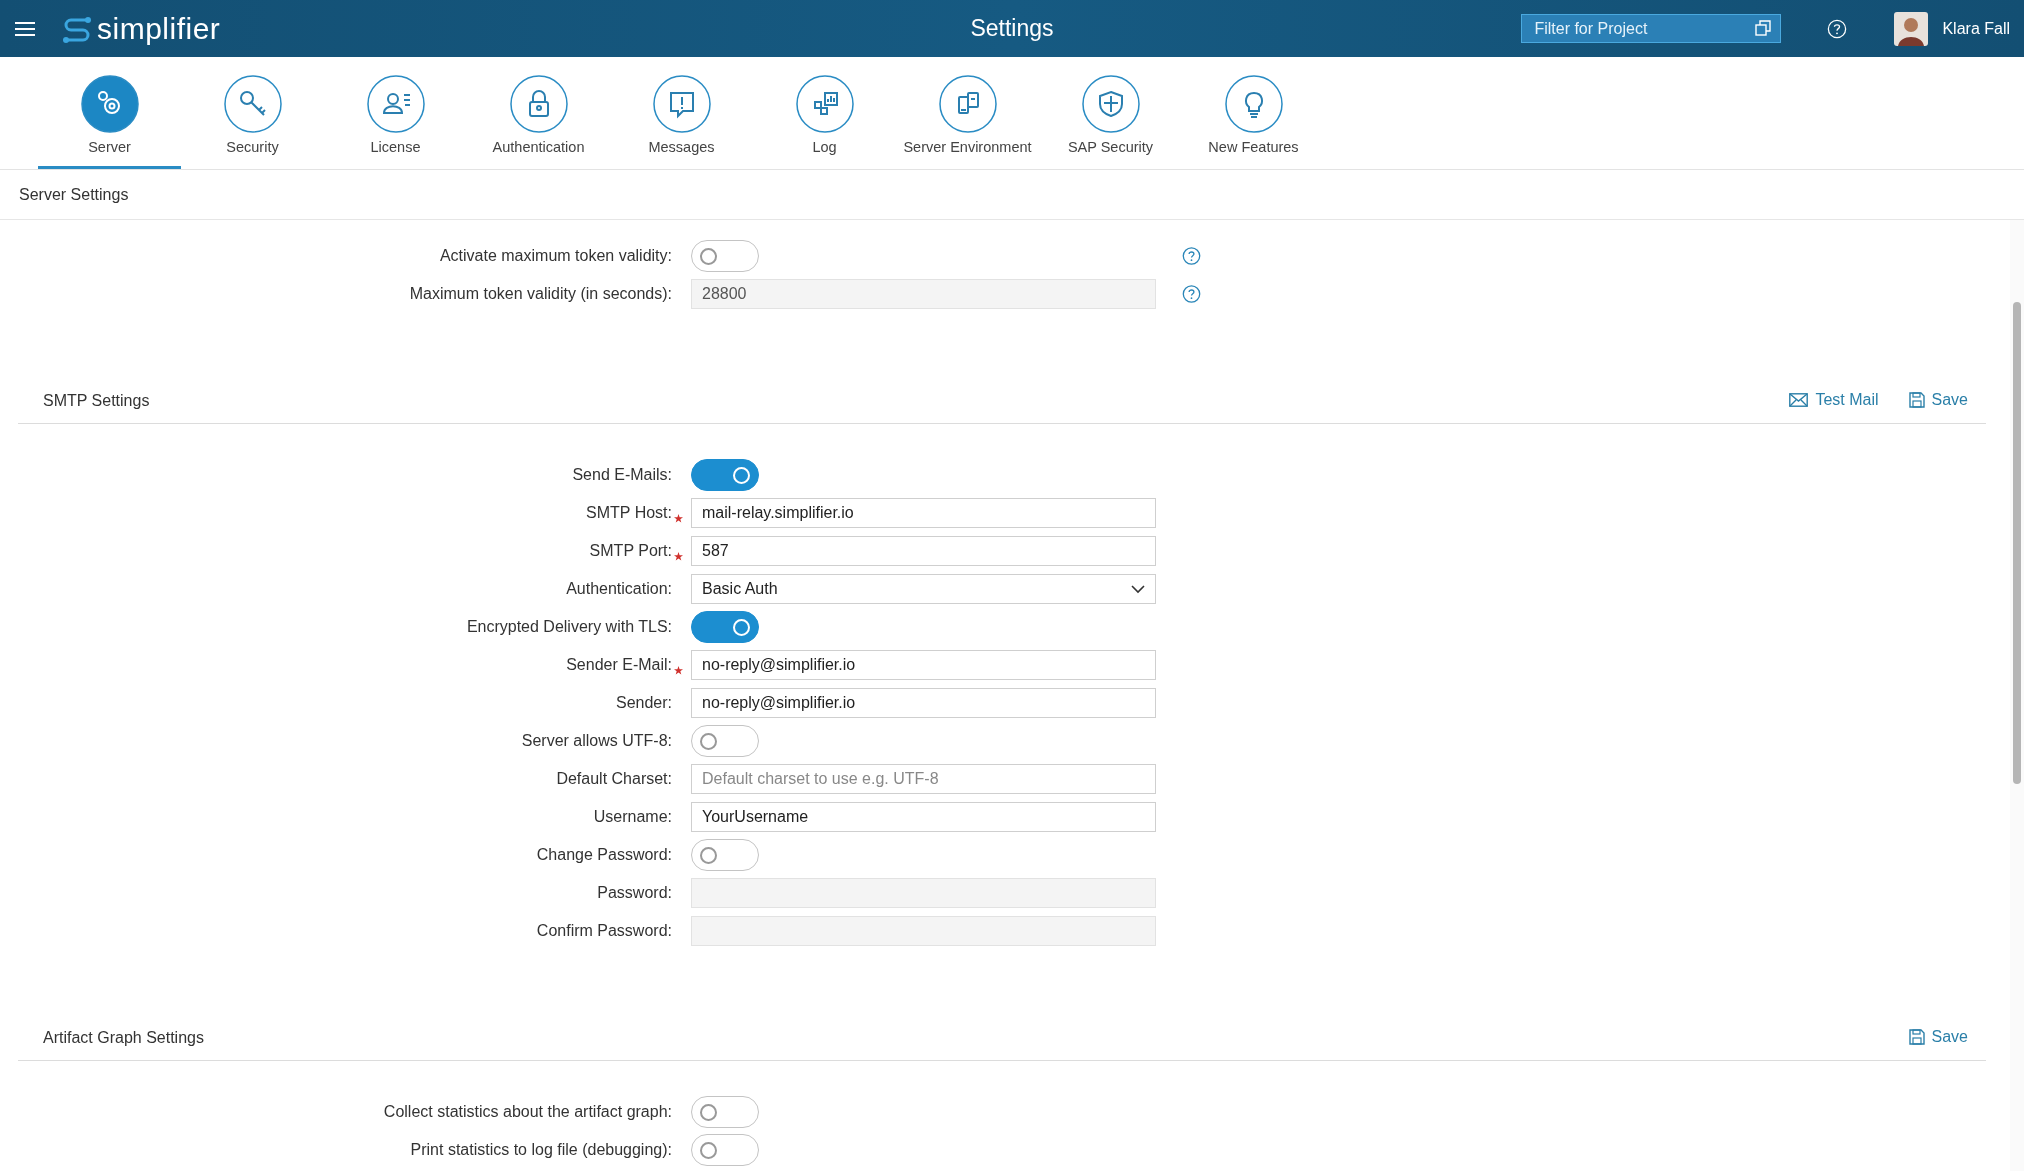  Describe the element at coordinates (541, 1150) in the screenshot. I see `field-label: Print statistics to log file (debugging):` at that location.